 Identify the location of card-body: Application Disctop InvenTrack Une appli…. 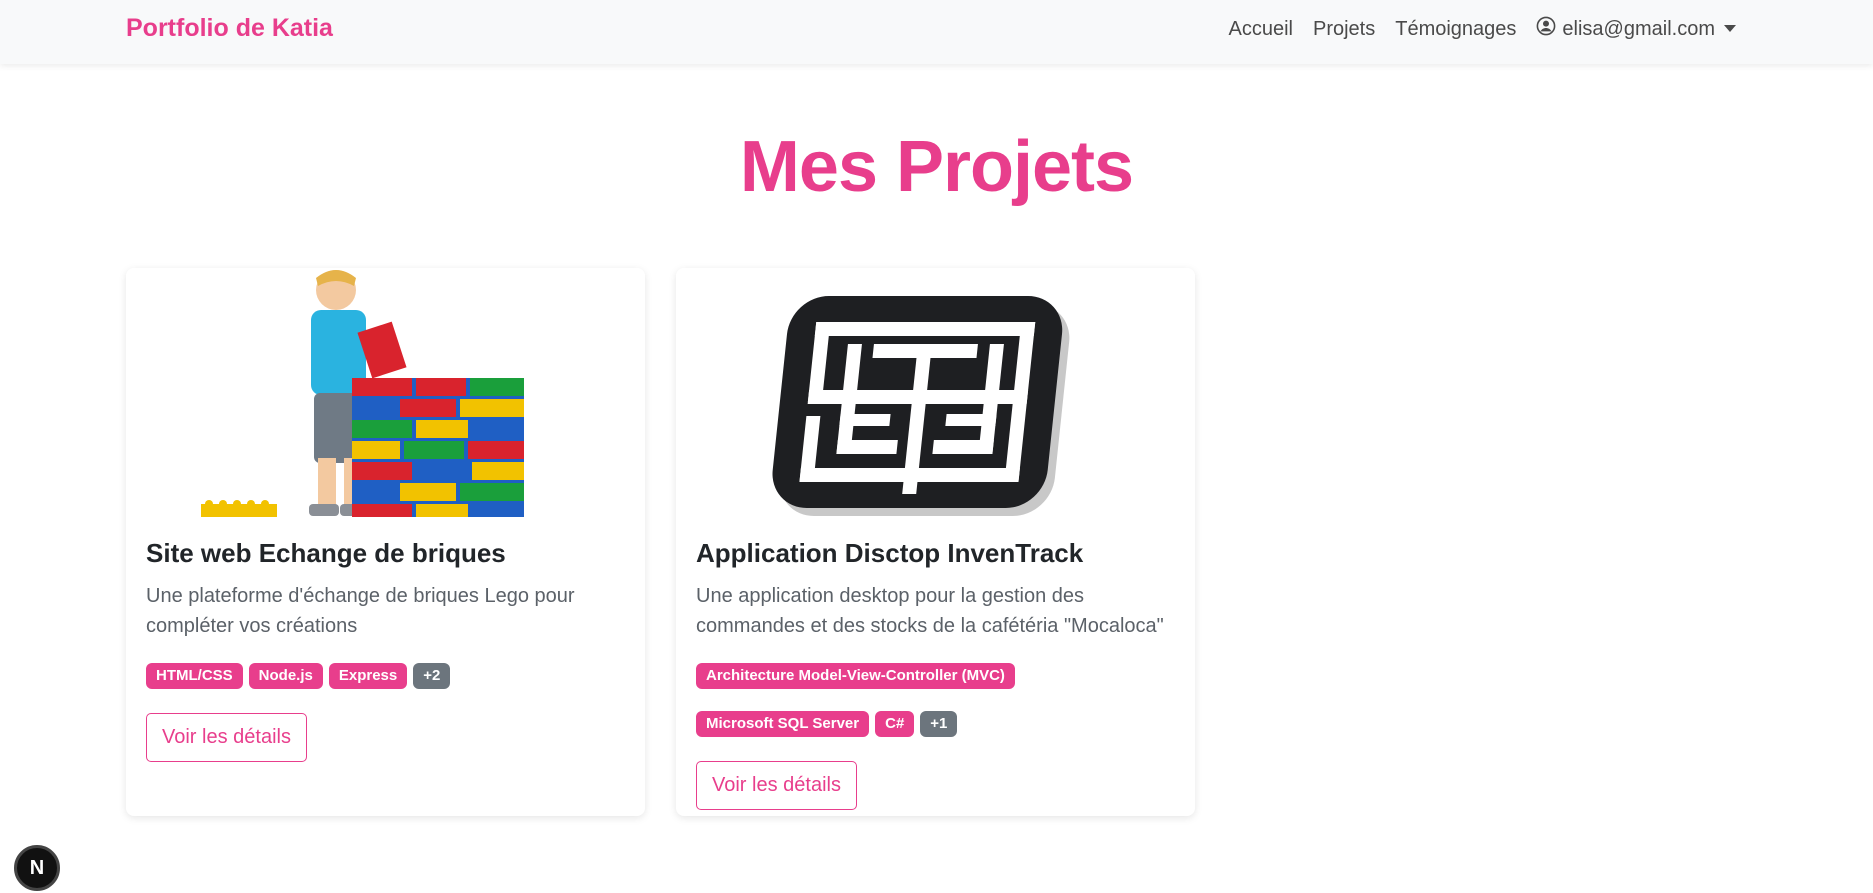
(936, 674).